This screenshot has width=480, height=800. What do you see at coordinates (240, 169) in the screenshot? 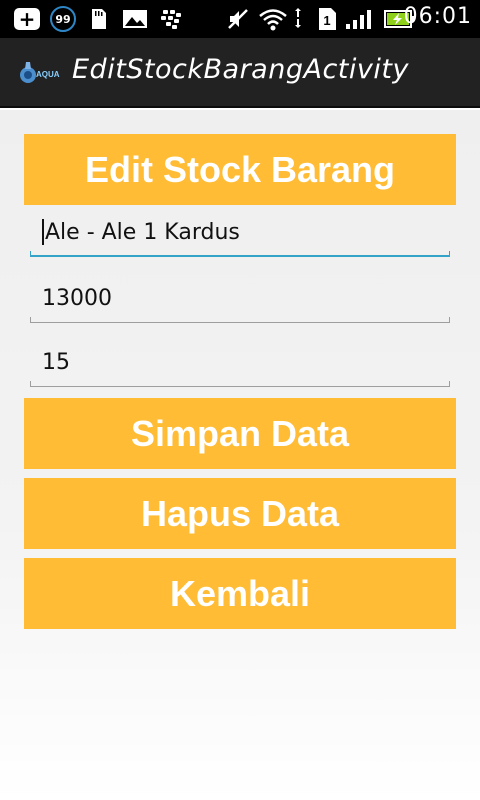
I see `form-heading: Edit Stock Barang` at bounding box center [240, 169].